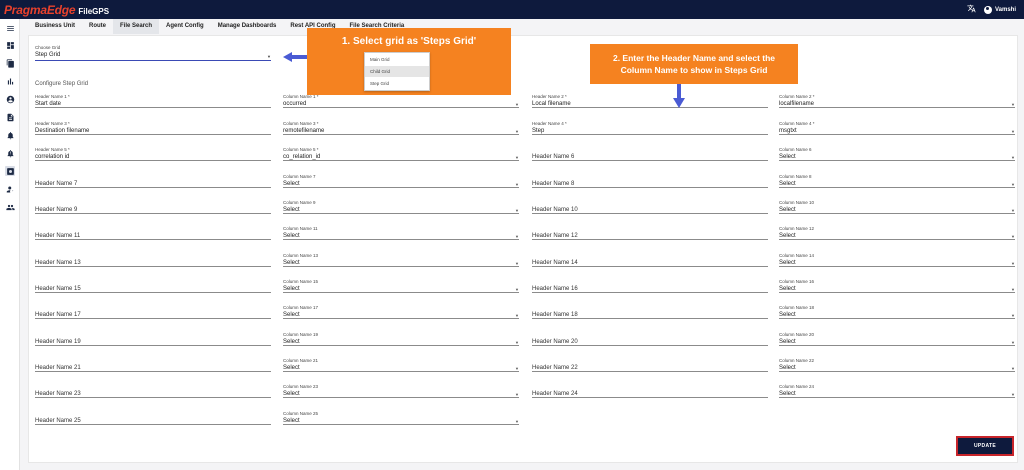 The height and width of the screenshot is (470, 1024). Describe the element at coordinates (650, 233) in the screenshot. I see `header-name-12-field: Header Name 12` at that location.